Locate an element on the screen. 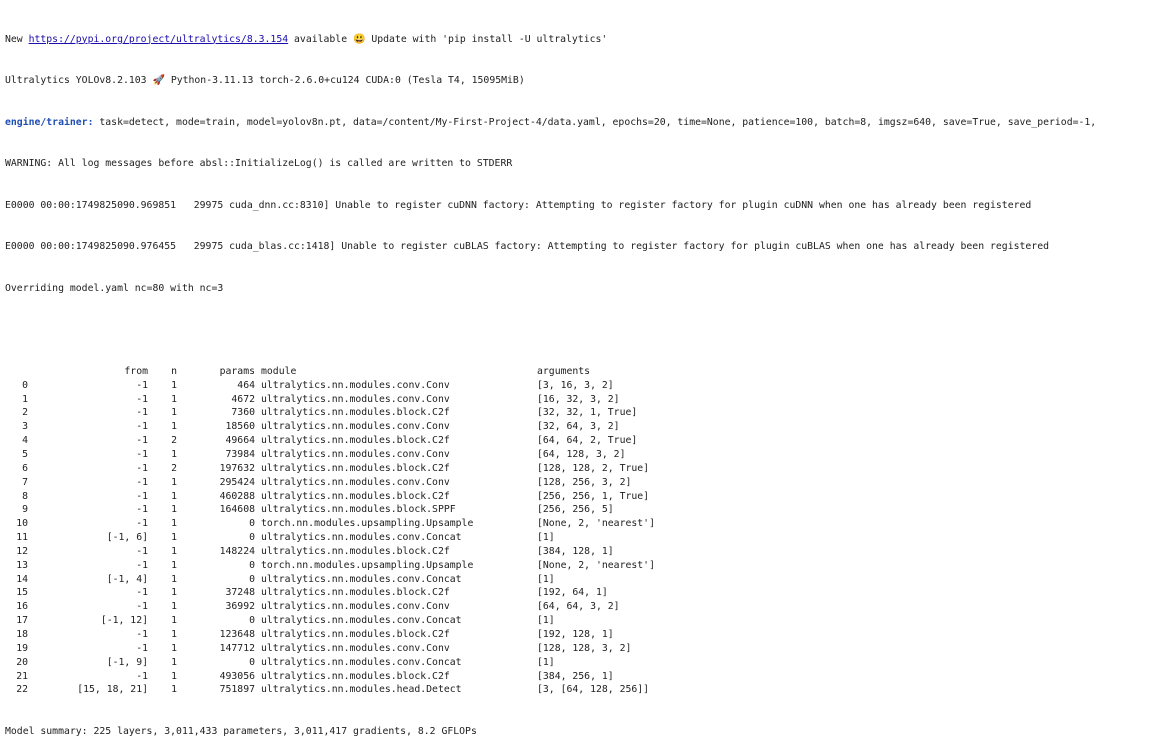  version-text: Ultralytics YOLOv8.2.103 is located at coordinates (79, 81).